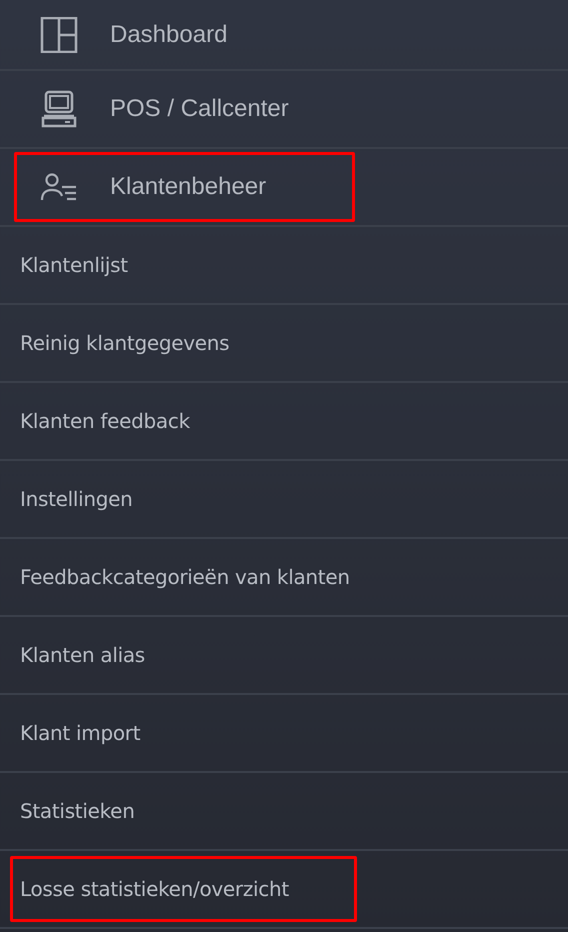 The height and width of the screenshot is (932, 568). Describe the element at coordinates (169, 34) in the screenshot. I see `menu-item: Dashboard` at that location.